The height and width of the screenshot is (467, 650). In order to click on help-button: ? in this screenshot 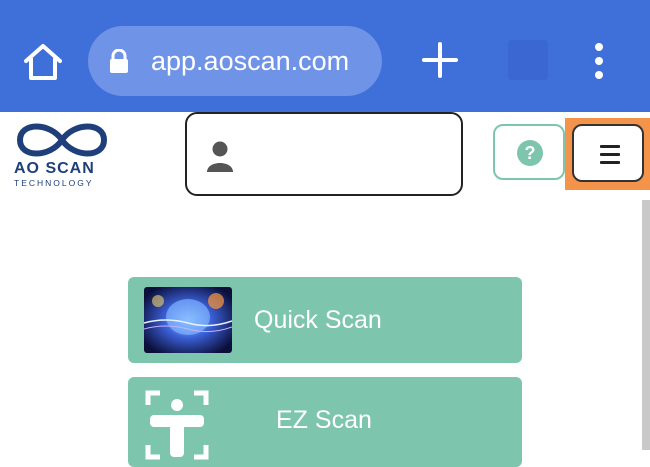, I will do `click(529, 152)`.